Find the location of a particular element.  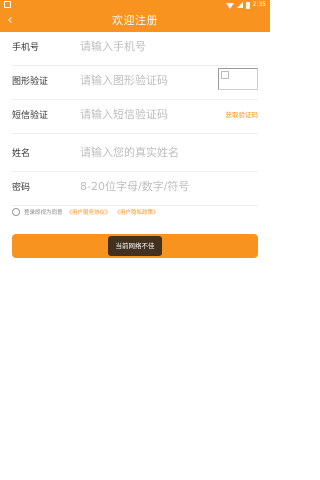

name-row: 姓名 is located at coordinates (135, 153).